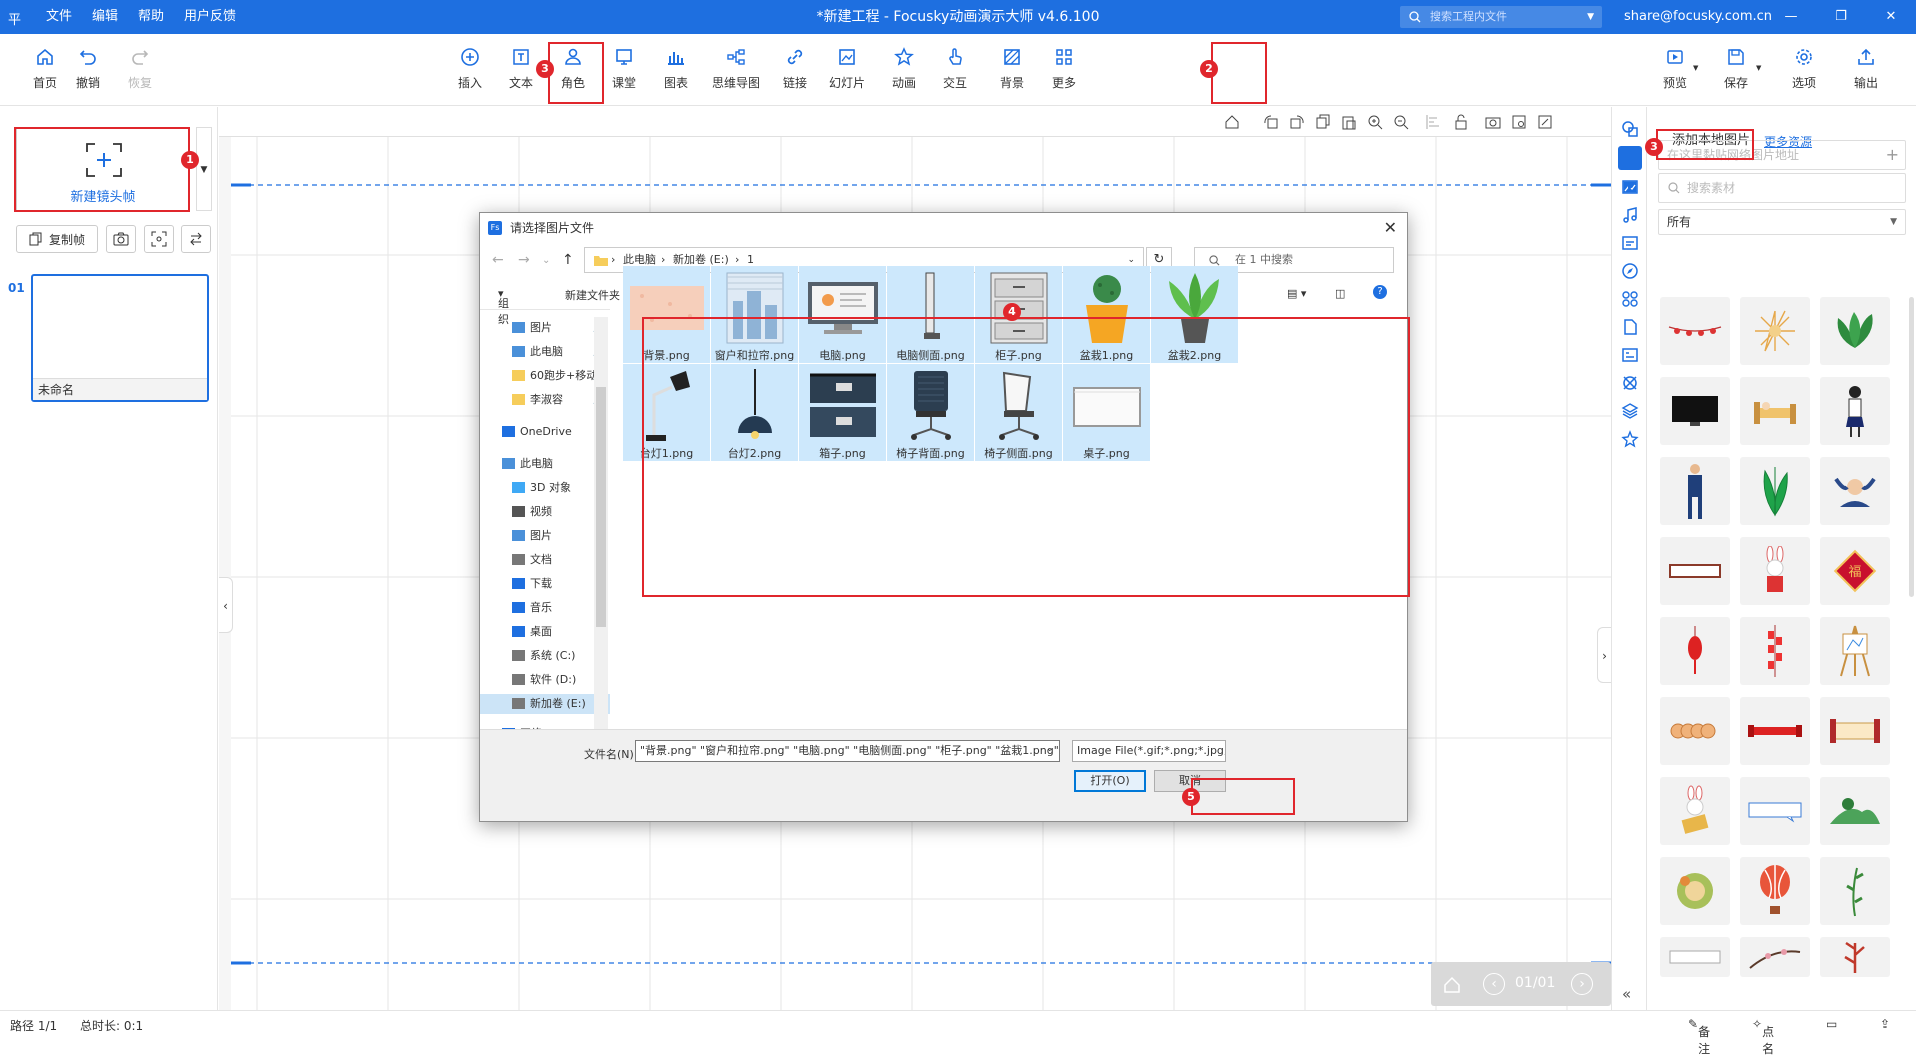 This screenshot has height=1057, width=1916. I want to click on paste-icon, so click(1349, 122).